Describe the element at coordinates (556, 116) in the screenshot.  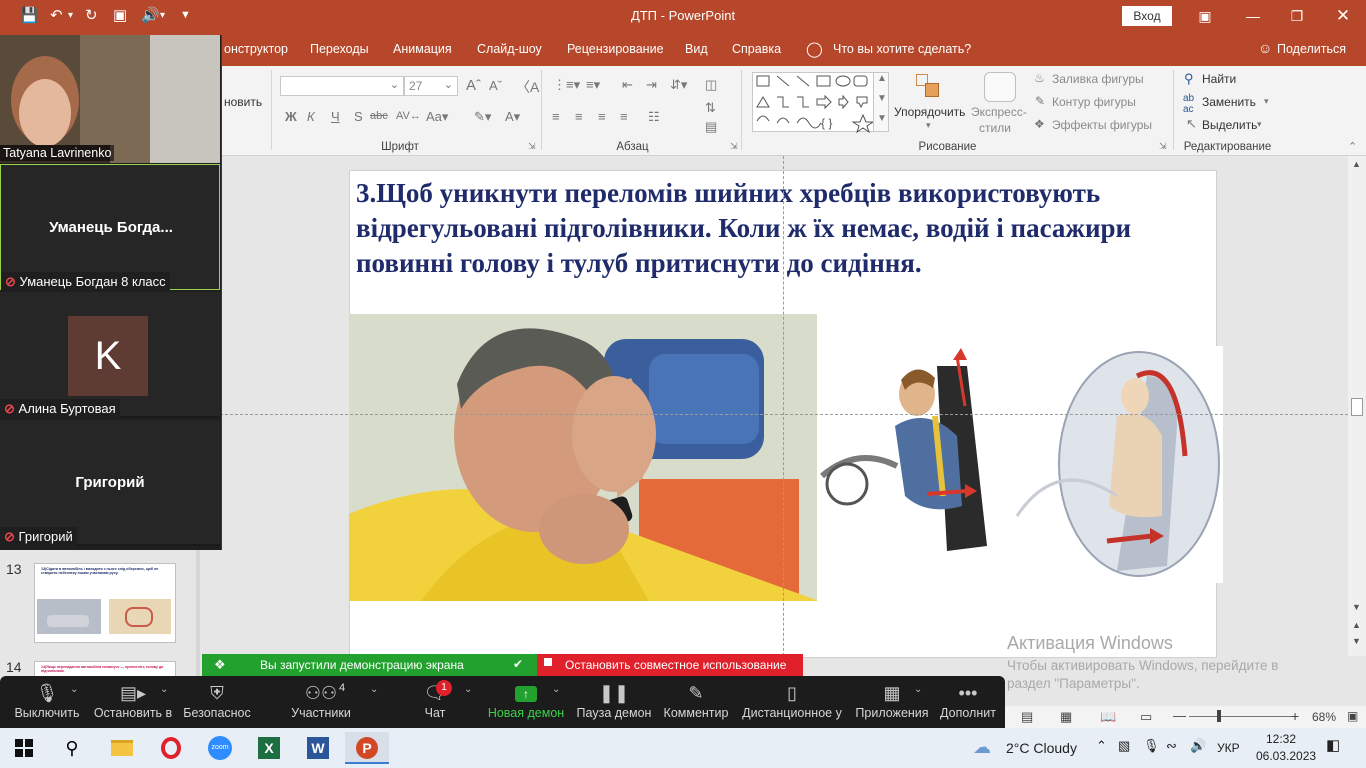
I see `align-left-icon: ≡` at that location.